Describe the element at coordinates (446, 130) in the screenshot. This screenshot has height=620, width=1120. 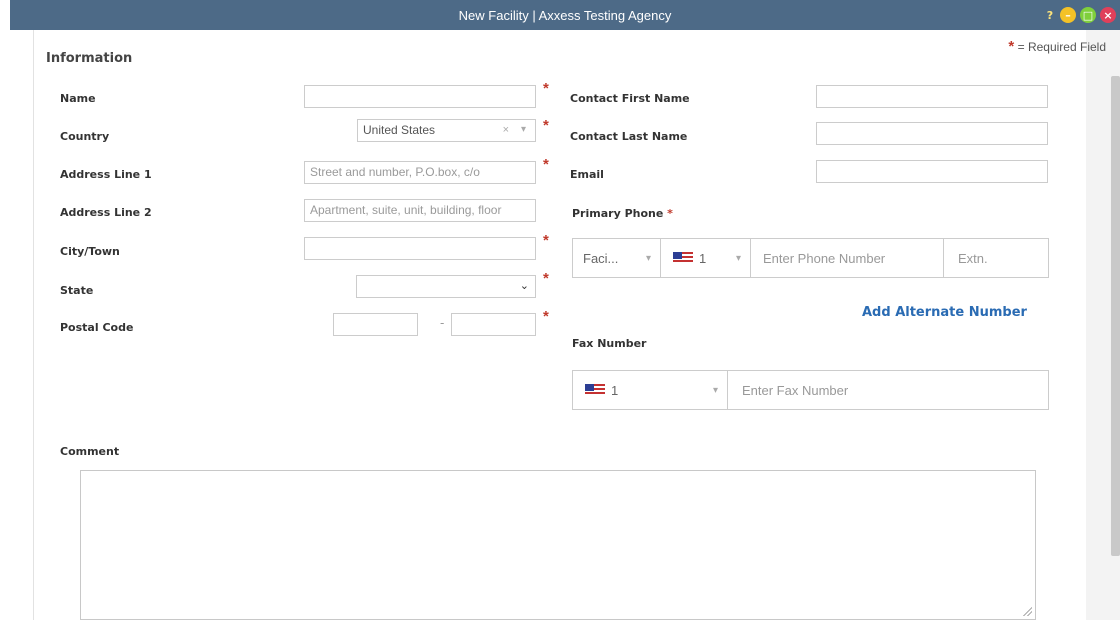
I see `country-select: United States × ▾` at that location.